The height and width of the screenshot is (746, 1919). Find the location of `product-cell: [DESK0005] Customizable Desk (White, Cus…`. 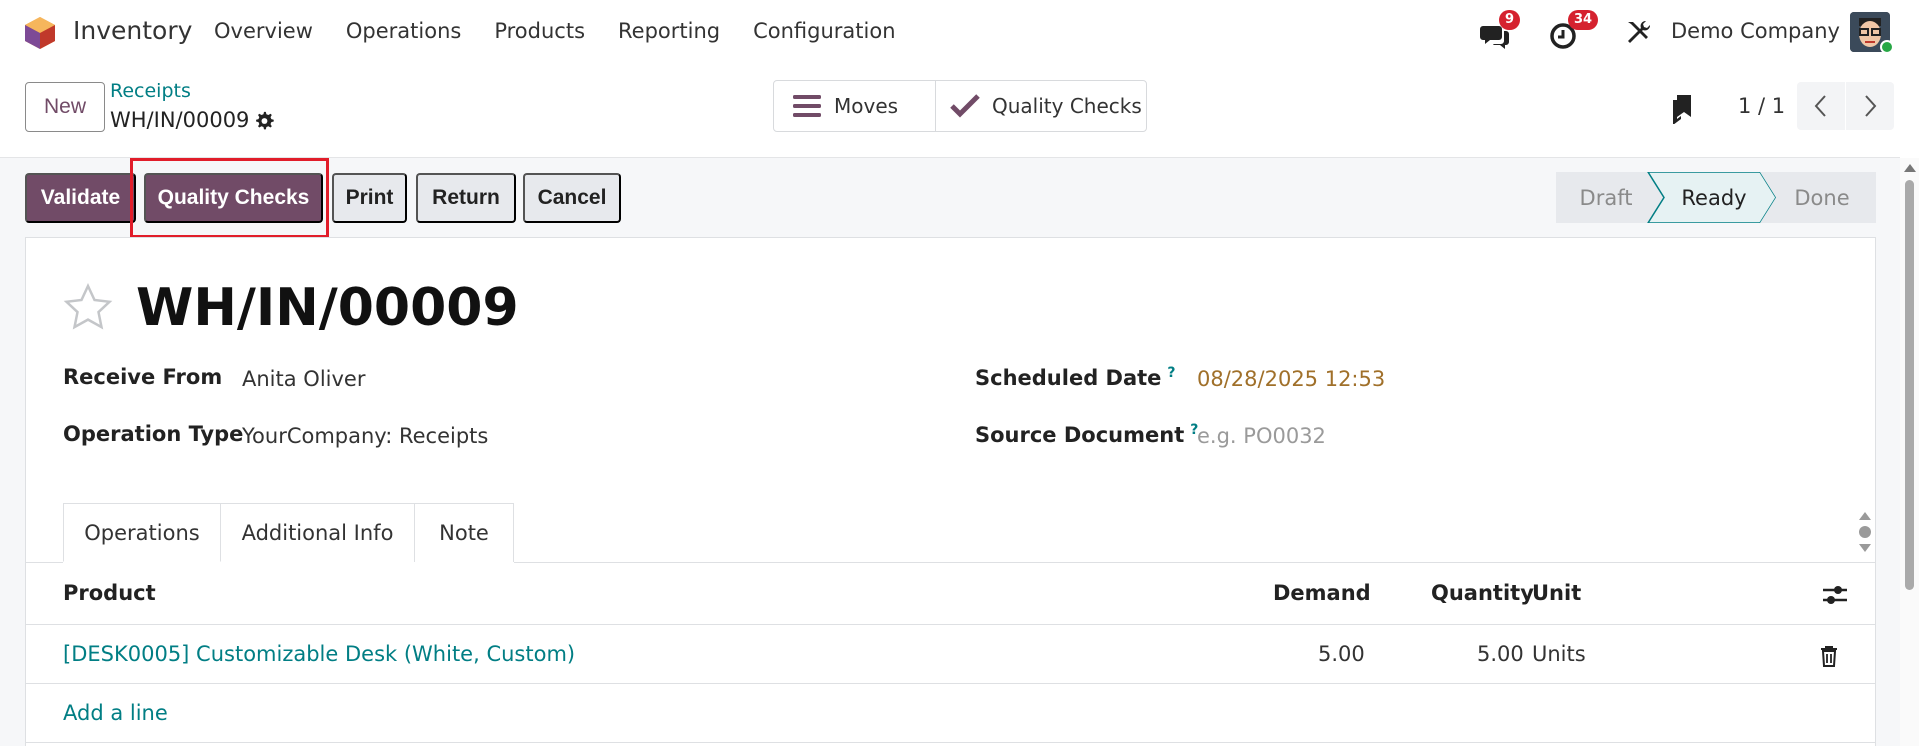

product-cell: [DESK0005] Customizable Desk (White, Cus… is located at coordinates (319, 654).